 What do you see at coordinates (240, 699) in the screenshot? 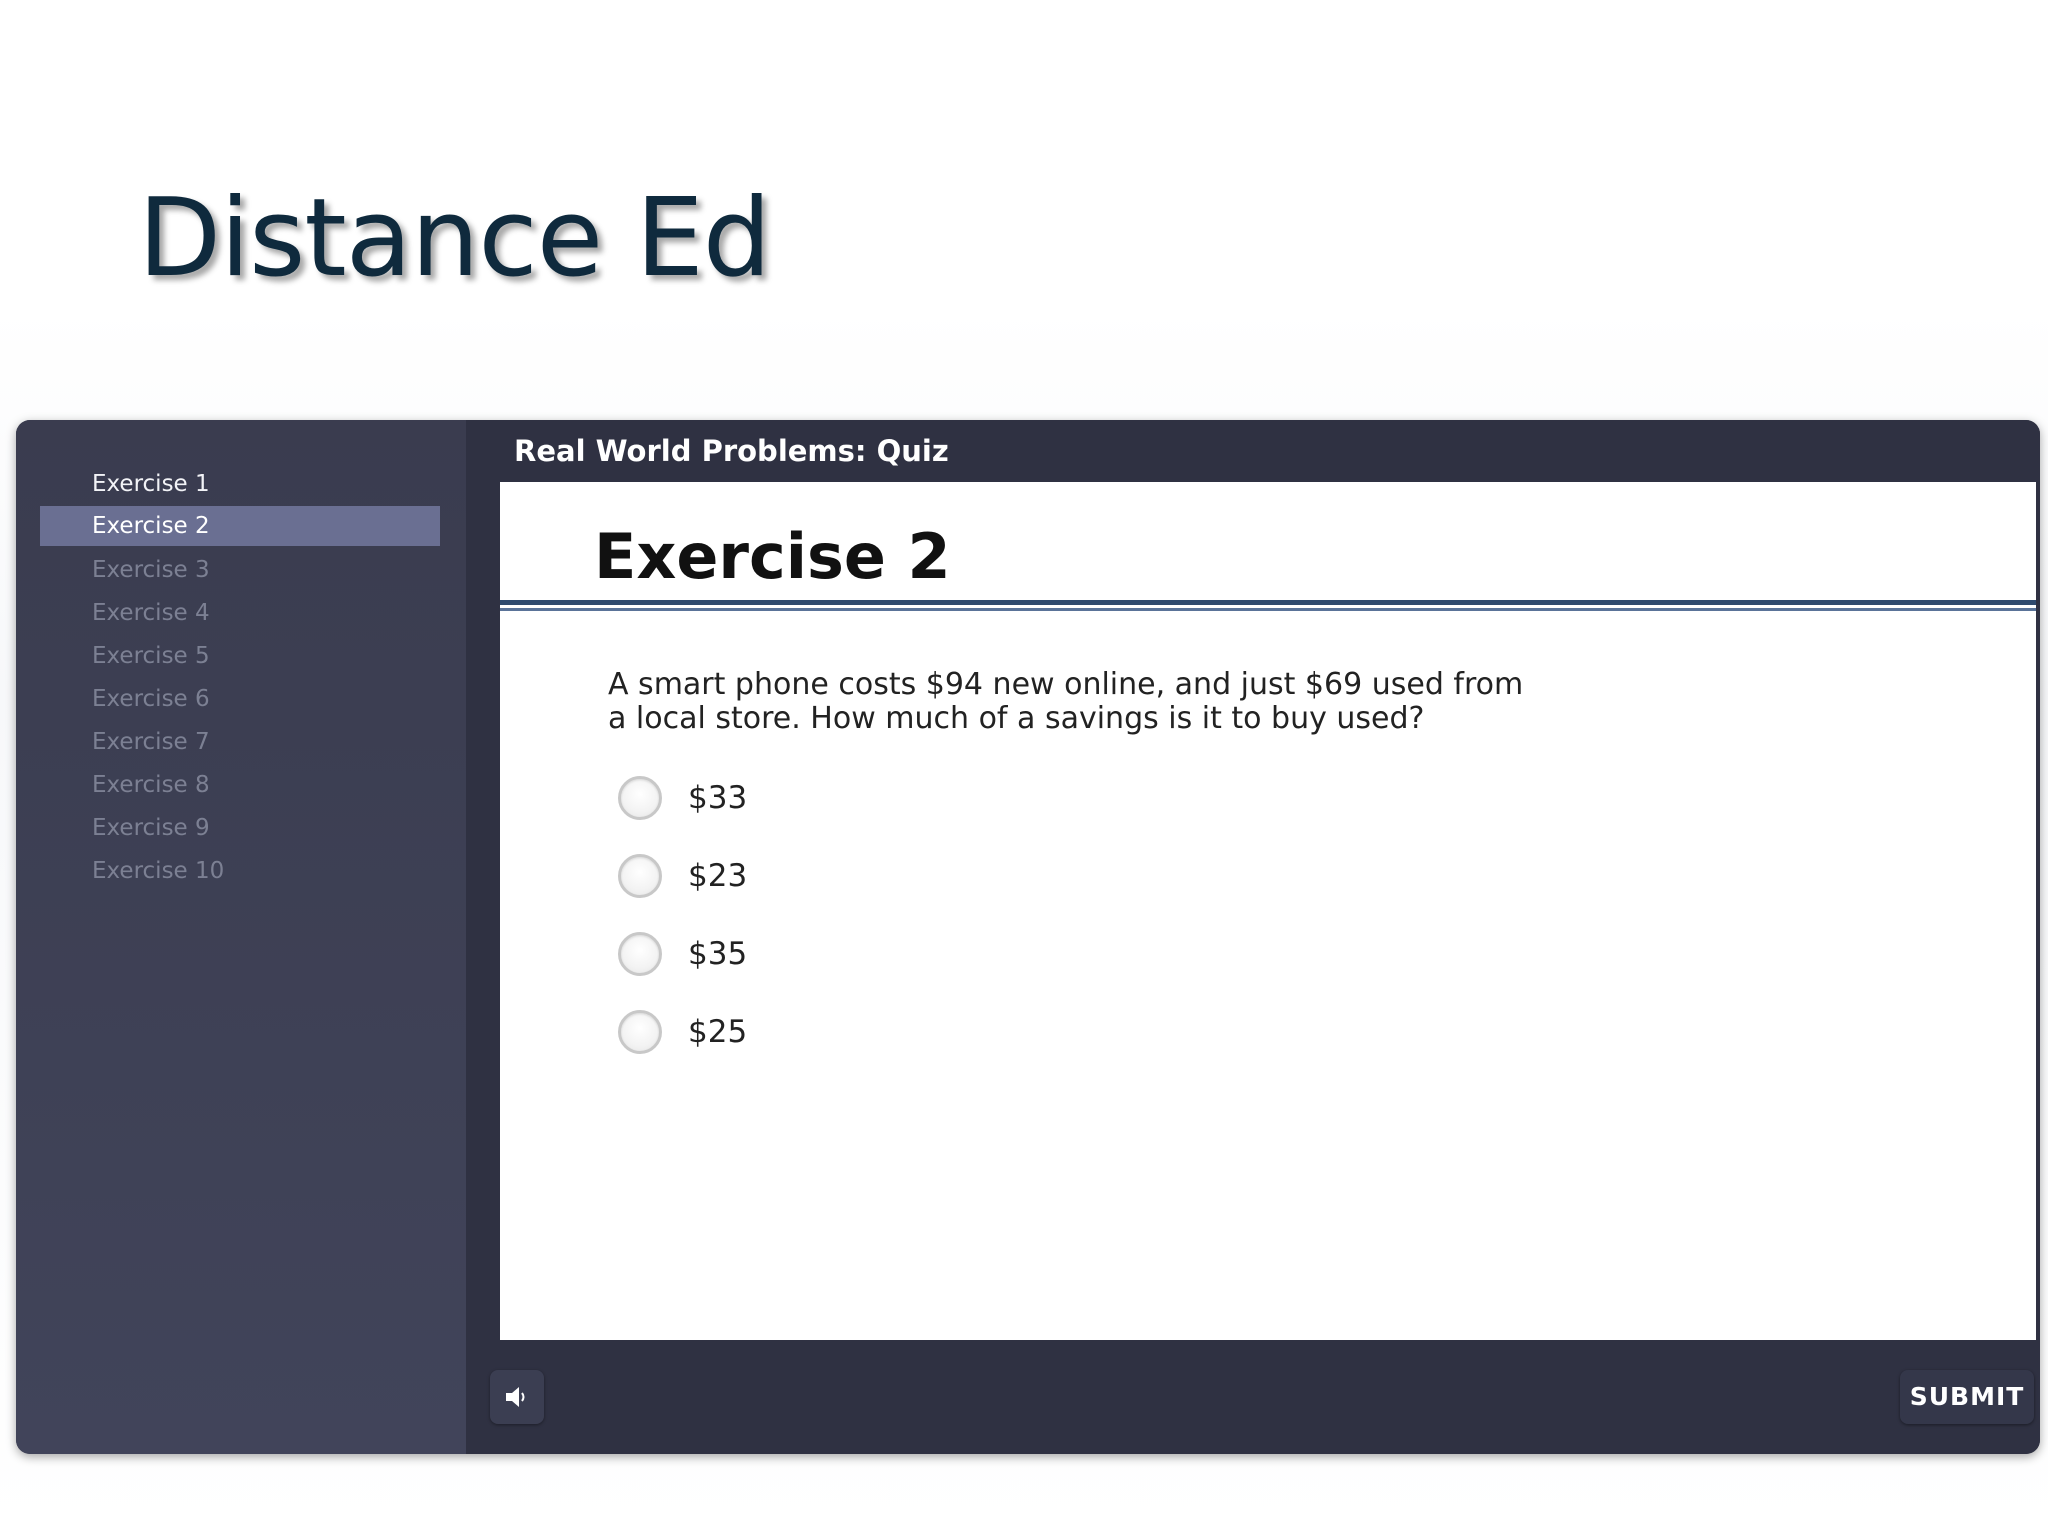
I see `sidebar-item-exercise-6: Exercise 6` at bounding box center [240, 699].